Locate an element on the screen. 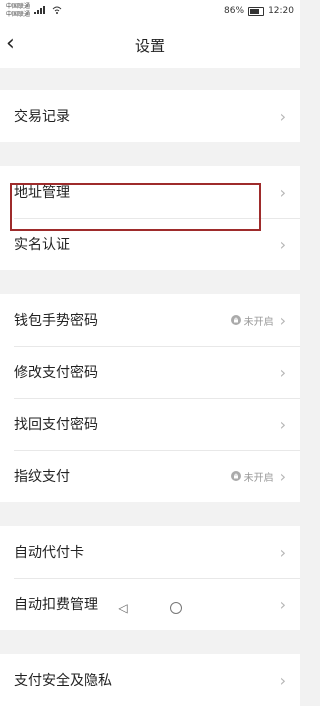 The width and height of the screenshot is (320, 706). carrier-info: 中国联通 中国联通 is located at coordinates (18, 11).